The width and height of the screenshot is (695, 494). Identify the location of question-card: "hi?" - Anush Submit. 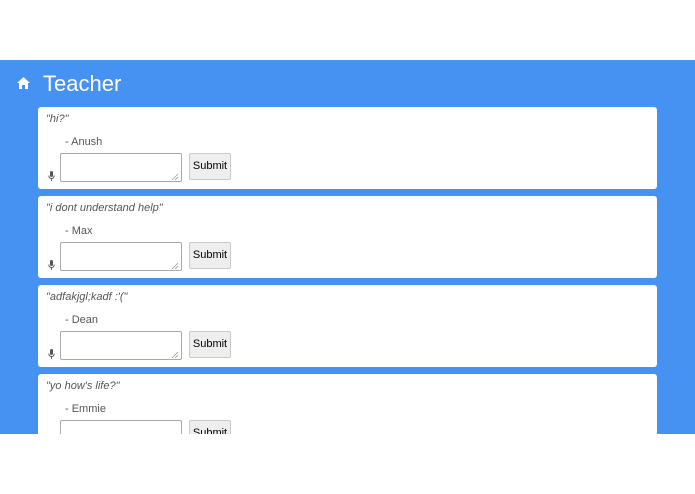
(347, 148).